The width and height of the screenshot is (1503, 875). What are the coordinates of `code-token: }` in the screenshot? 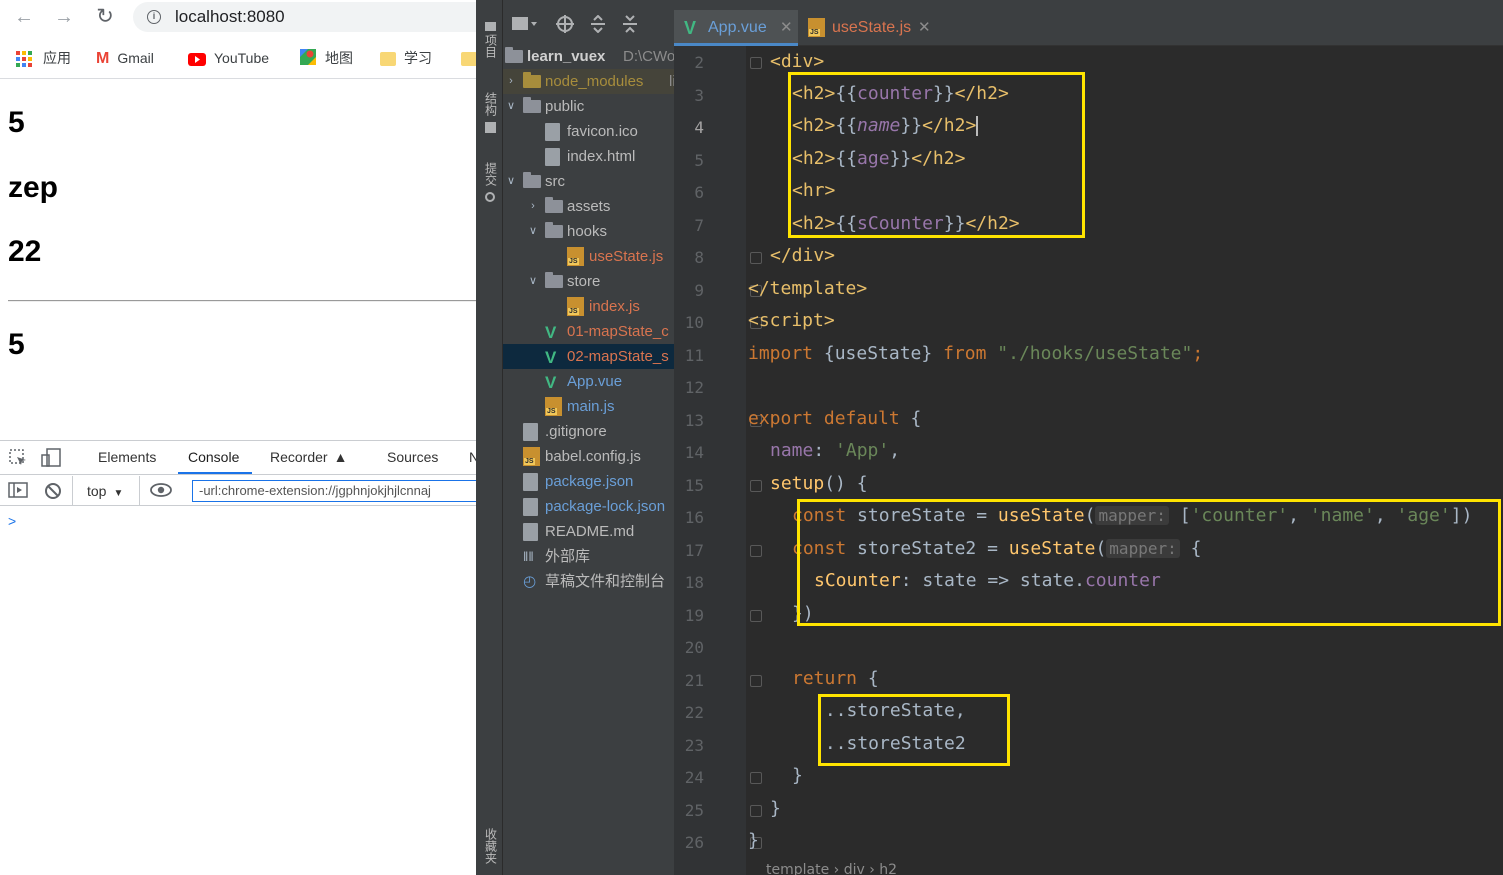 It's located at (775, 808).